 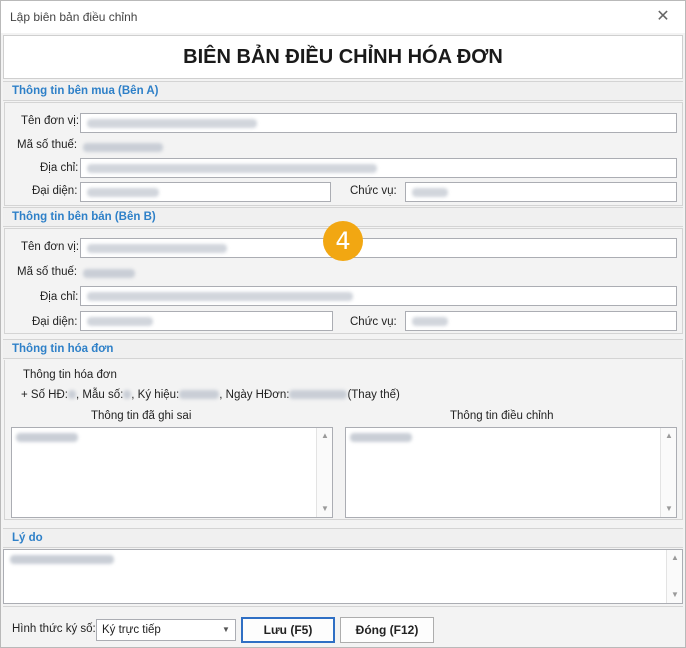 What do you see at coordinates (47, 145) in the screenshot?
I see `buyer-tax-label: Mã số thuế:` at bounding box center [47, 145].